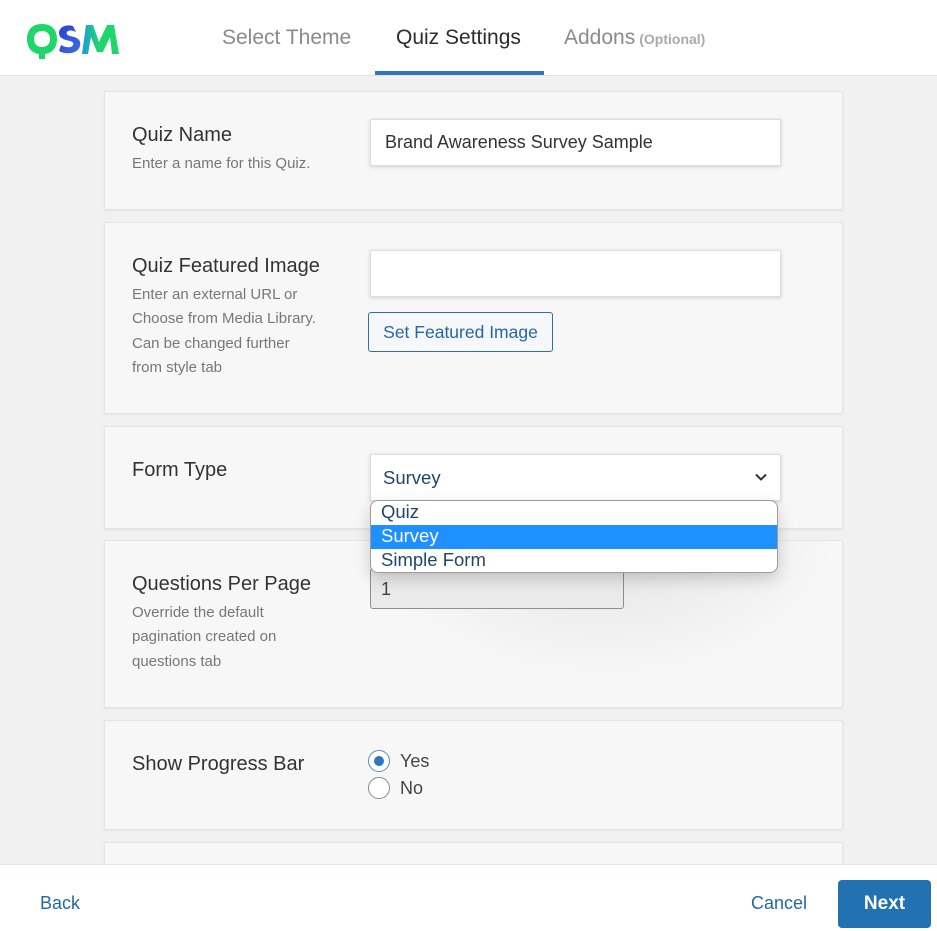 This screenshot has width=937, height=931. Describe the element at coordinates (473, 775) in the screenshot. I see `progress-bar-card: Show Progress Bar Yes No` at that location.